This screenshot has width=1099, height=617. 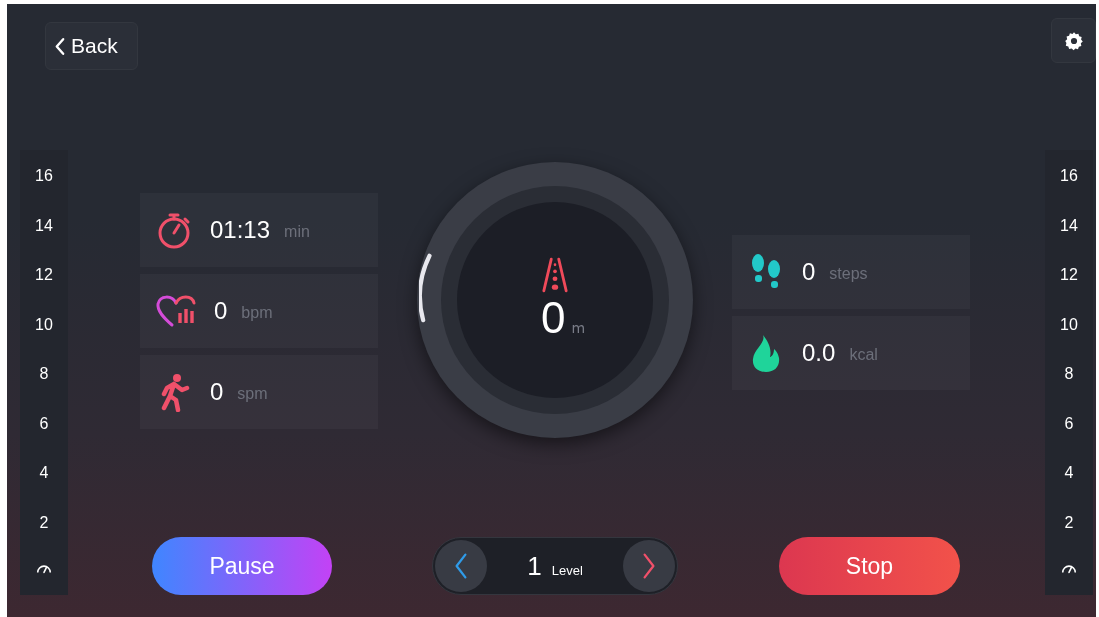 What do you see at coordinates (91, 46) in the screenshot?
I see `back-button: Back` at bounding box center [91, 46].